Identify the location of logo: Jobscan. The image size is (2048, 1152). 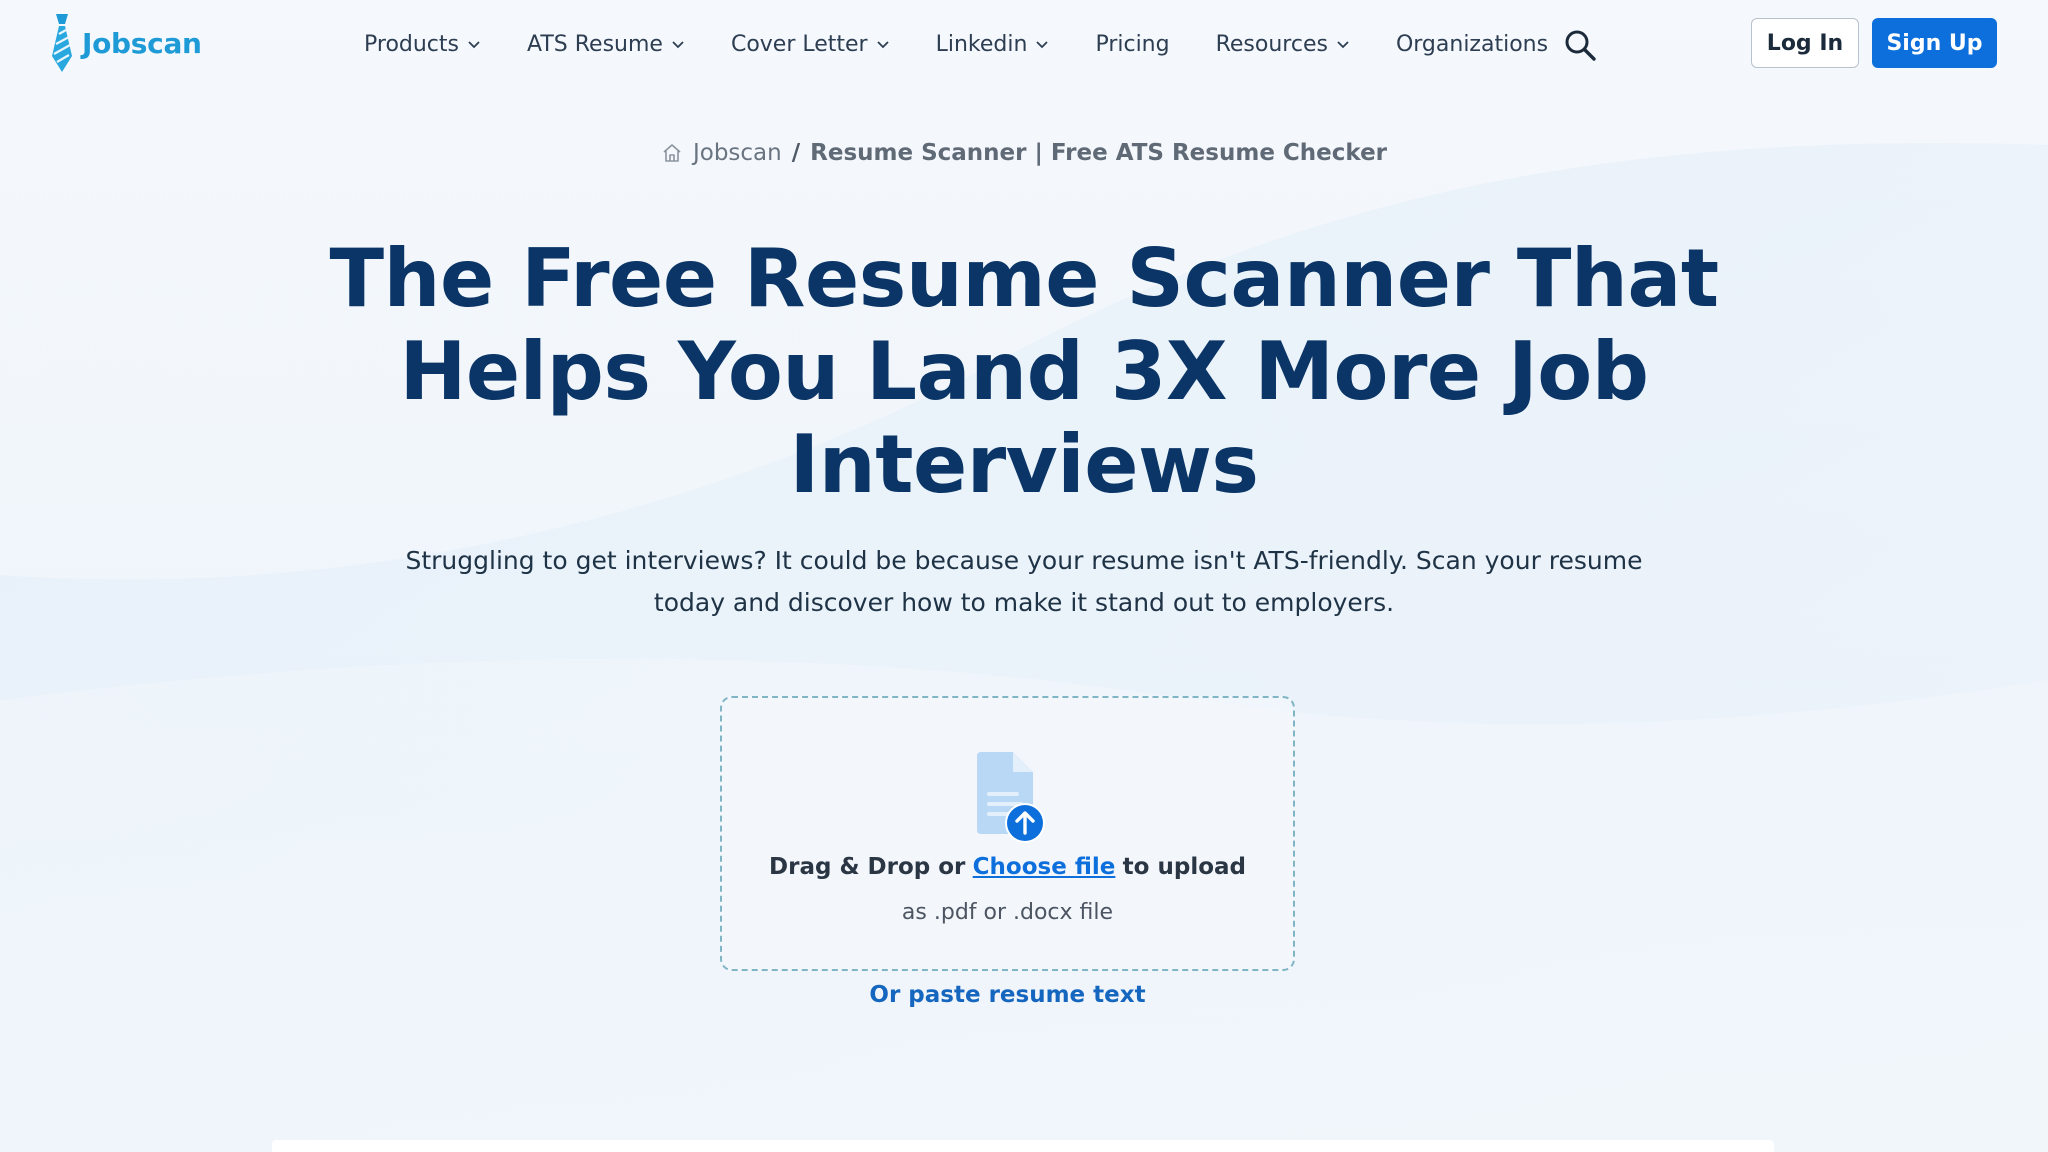
(126, 43).